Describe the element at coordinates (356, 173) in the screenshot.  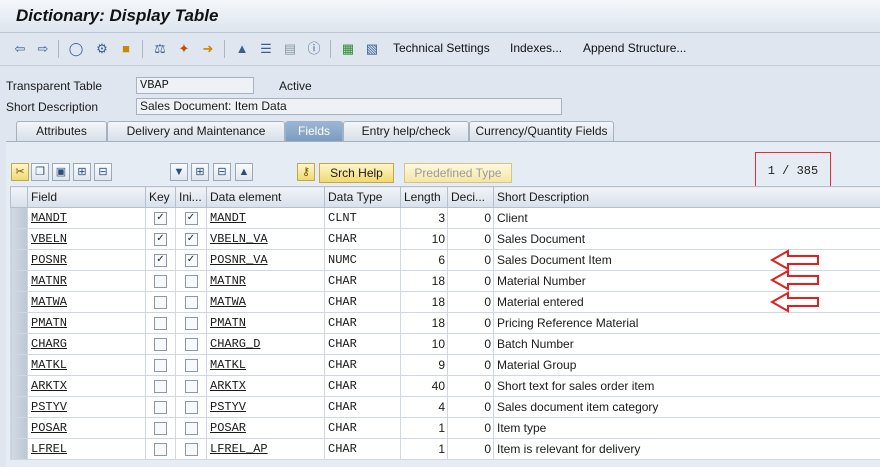
I see `srch-help-button: Srch Help` at that location.